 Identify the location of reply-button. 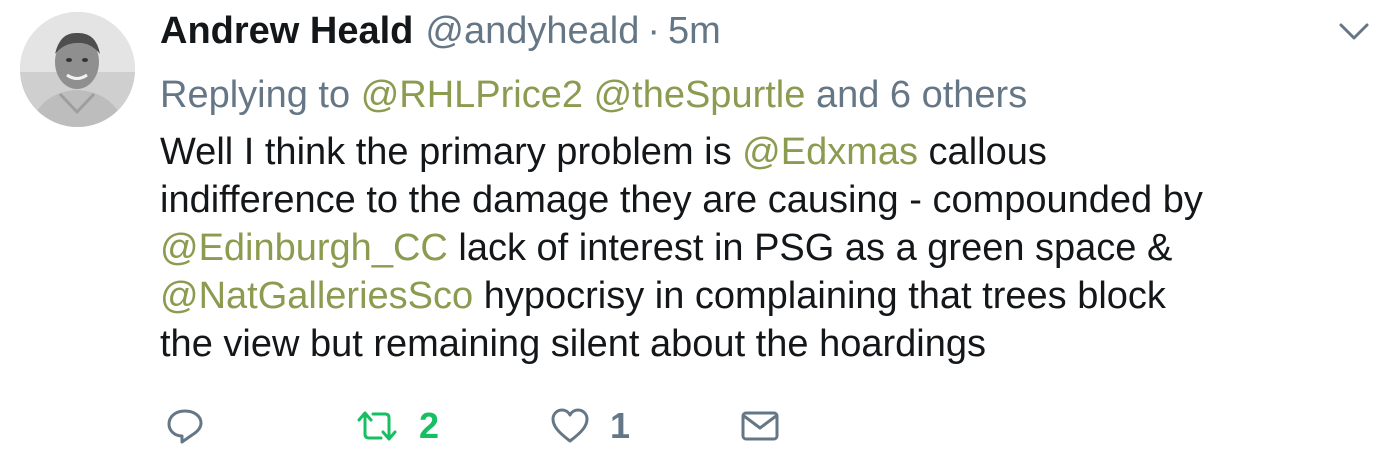
(260, 426).